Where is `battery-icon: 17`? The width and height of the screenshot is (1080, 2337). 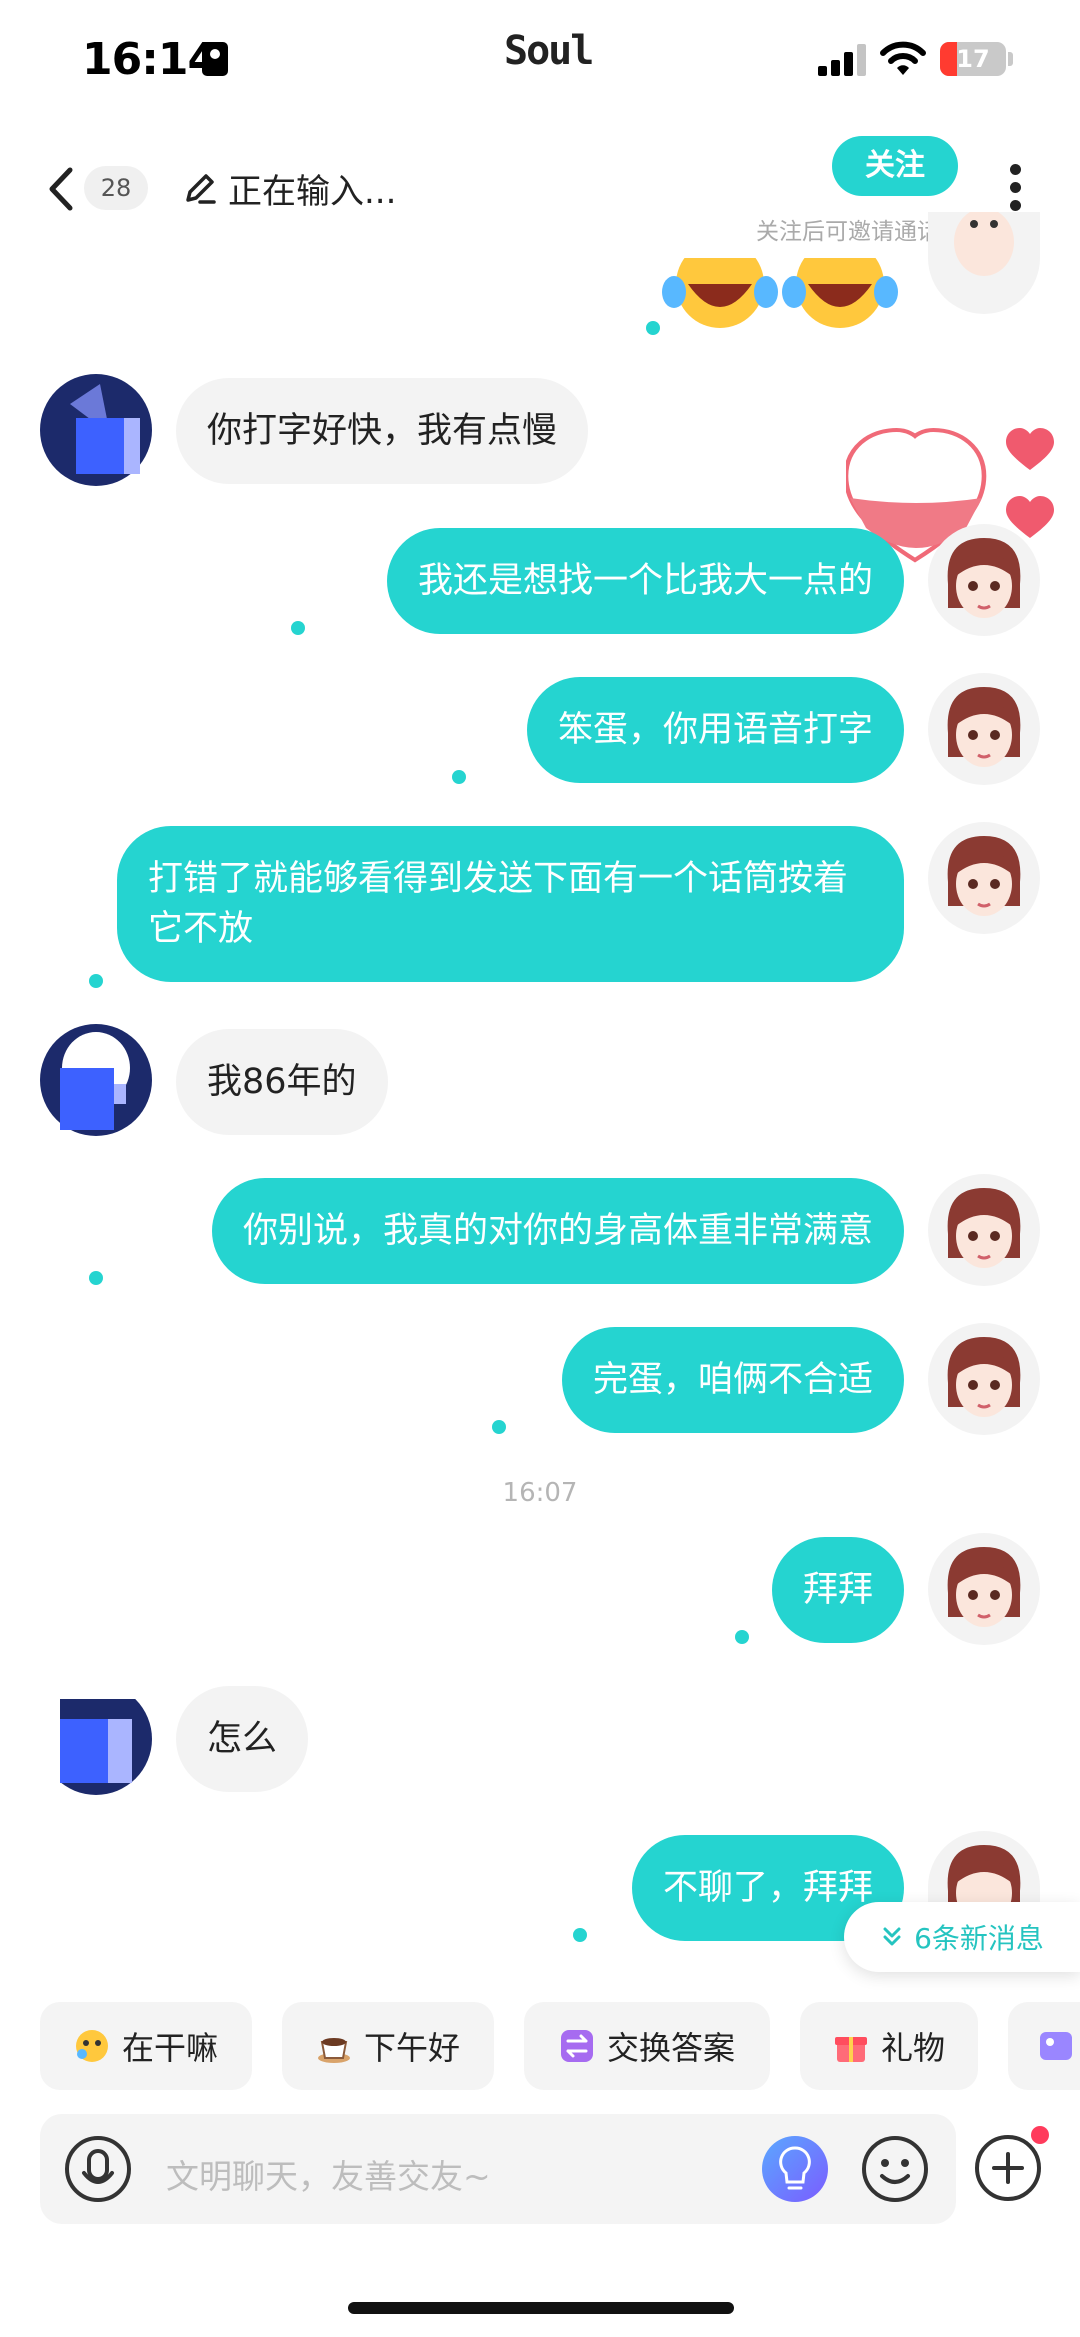
battery-icon: 17 is located at coordinates (973, 59).